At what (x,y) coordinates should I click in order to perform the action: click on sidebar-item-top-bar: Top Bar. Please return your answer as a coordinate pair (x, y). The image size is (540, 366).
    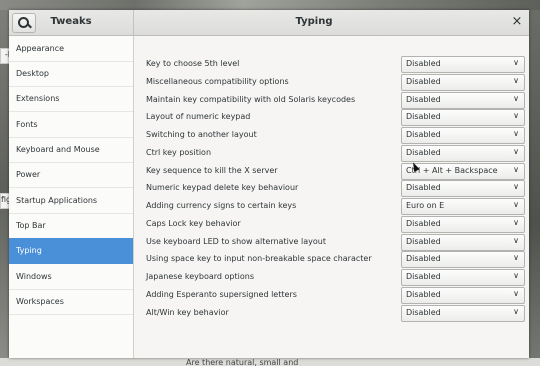
    Looking at the image, I should click on (71, 226).